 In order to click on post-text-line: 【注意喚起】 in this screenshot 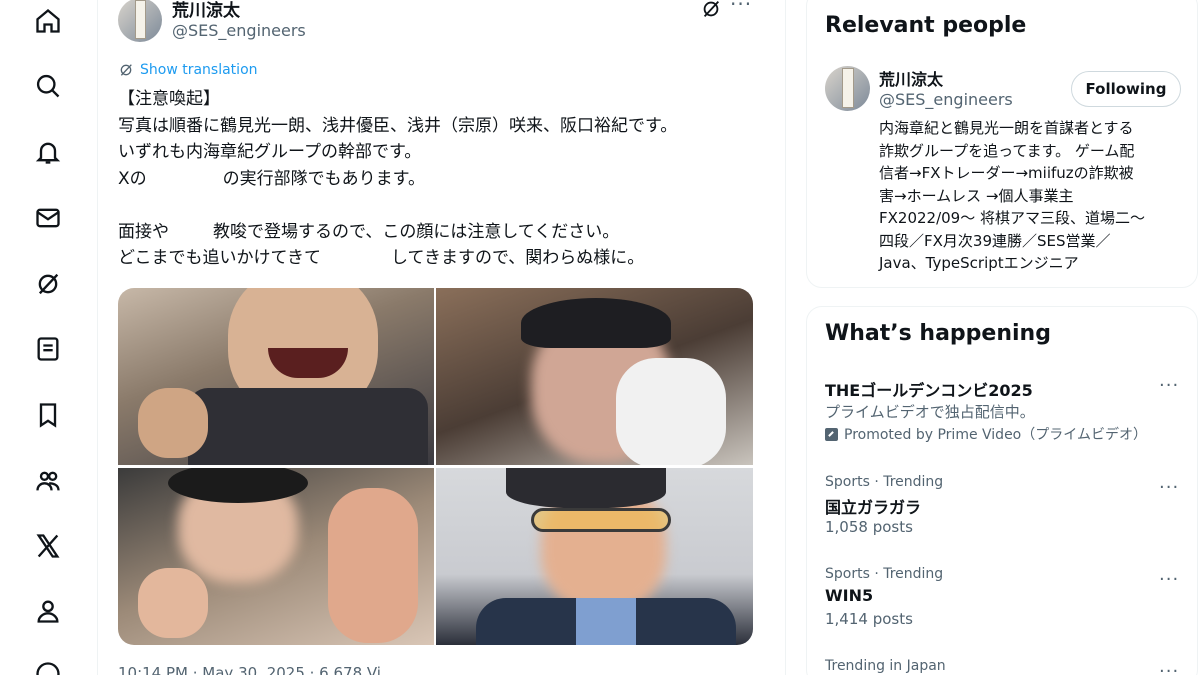, I will do `click(169, 99)`.